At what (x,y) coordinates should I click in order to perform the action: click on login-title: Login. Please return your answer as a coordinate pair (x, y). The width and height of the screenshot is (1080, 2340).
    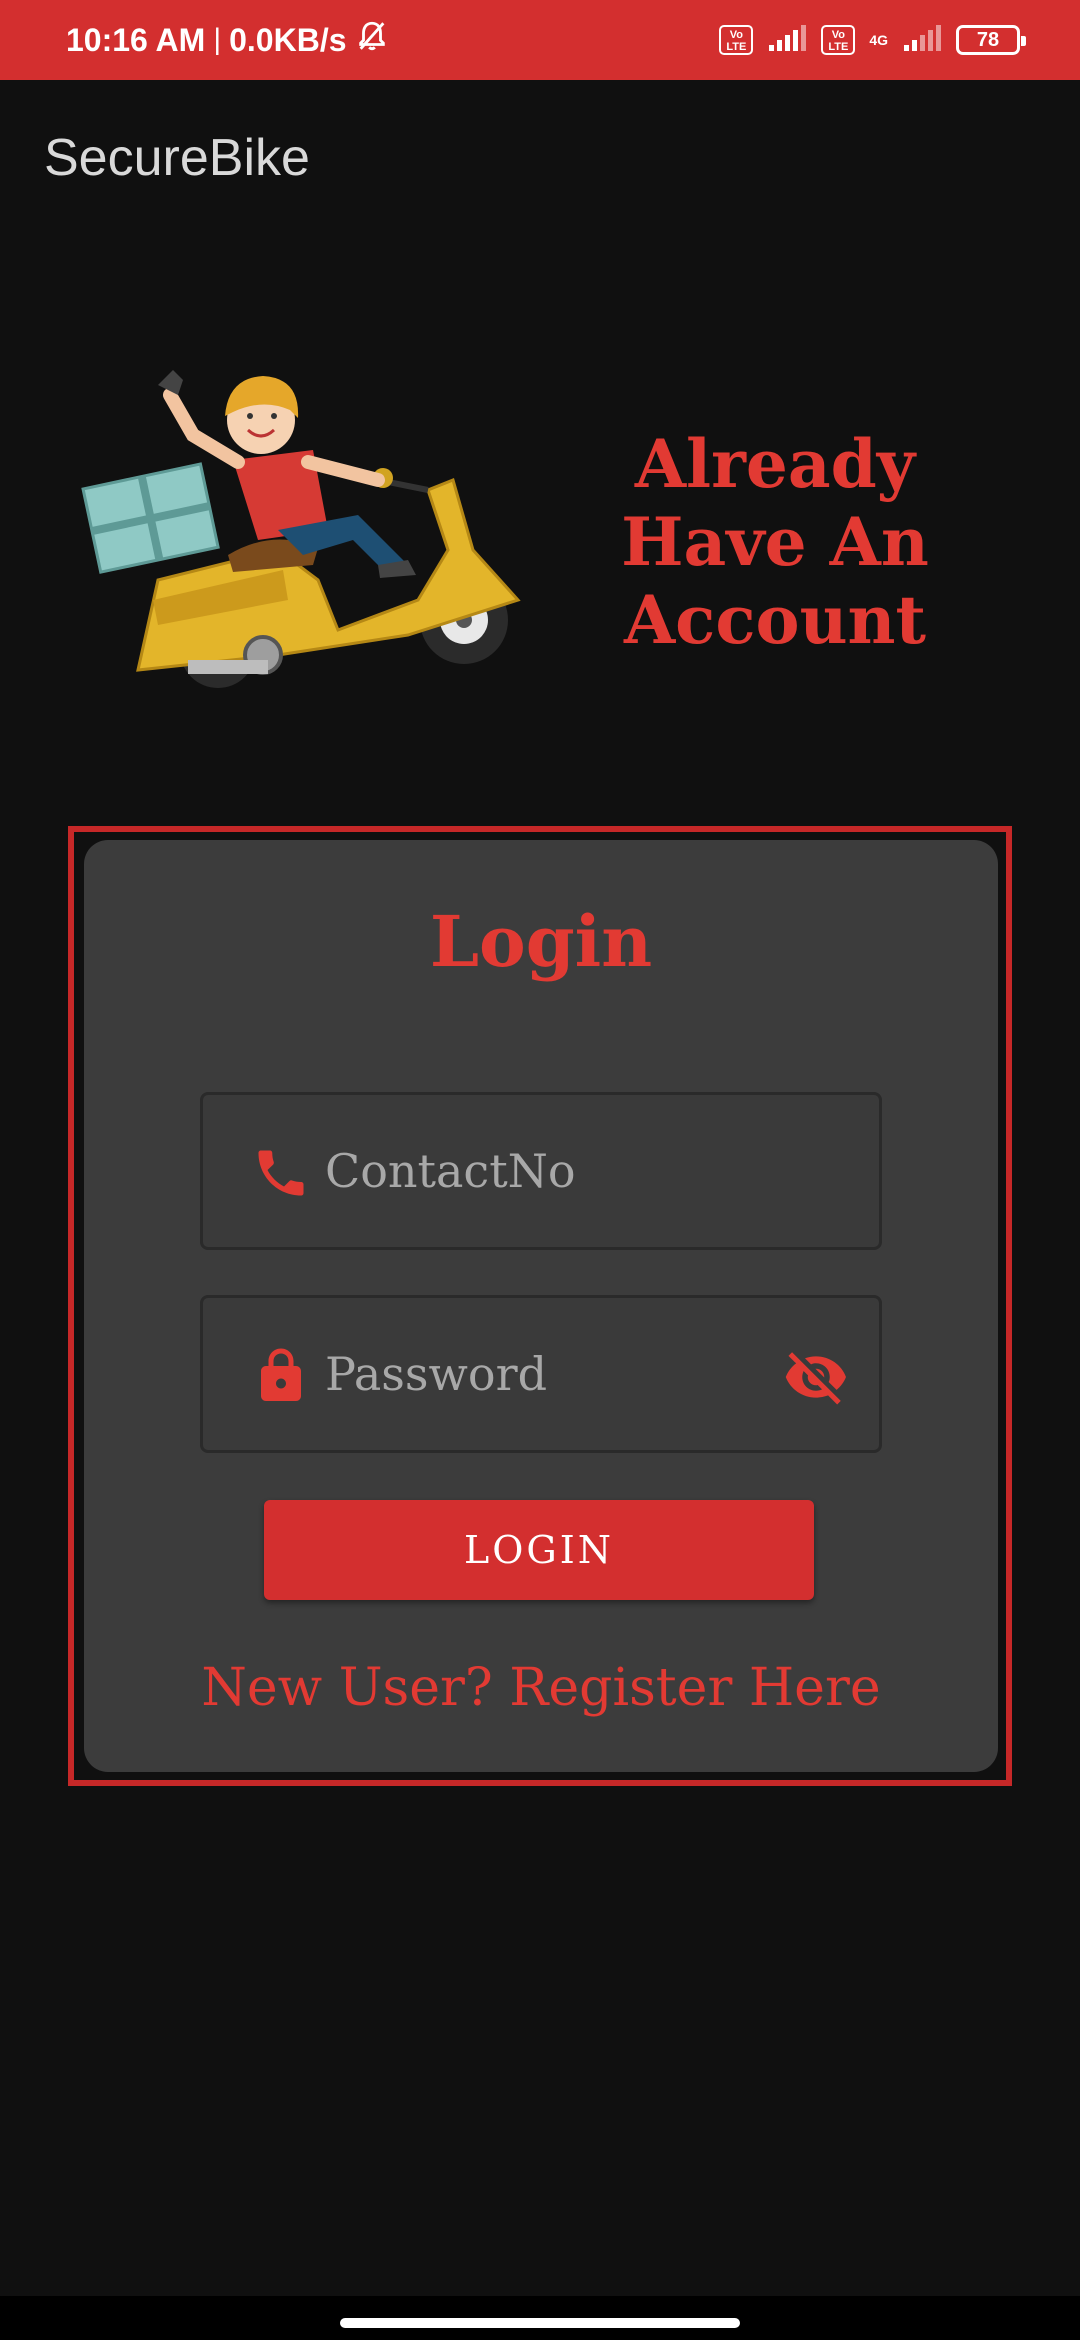
    Looking at the image, I should click on (541, 941).